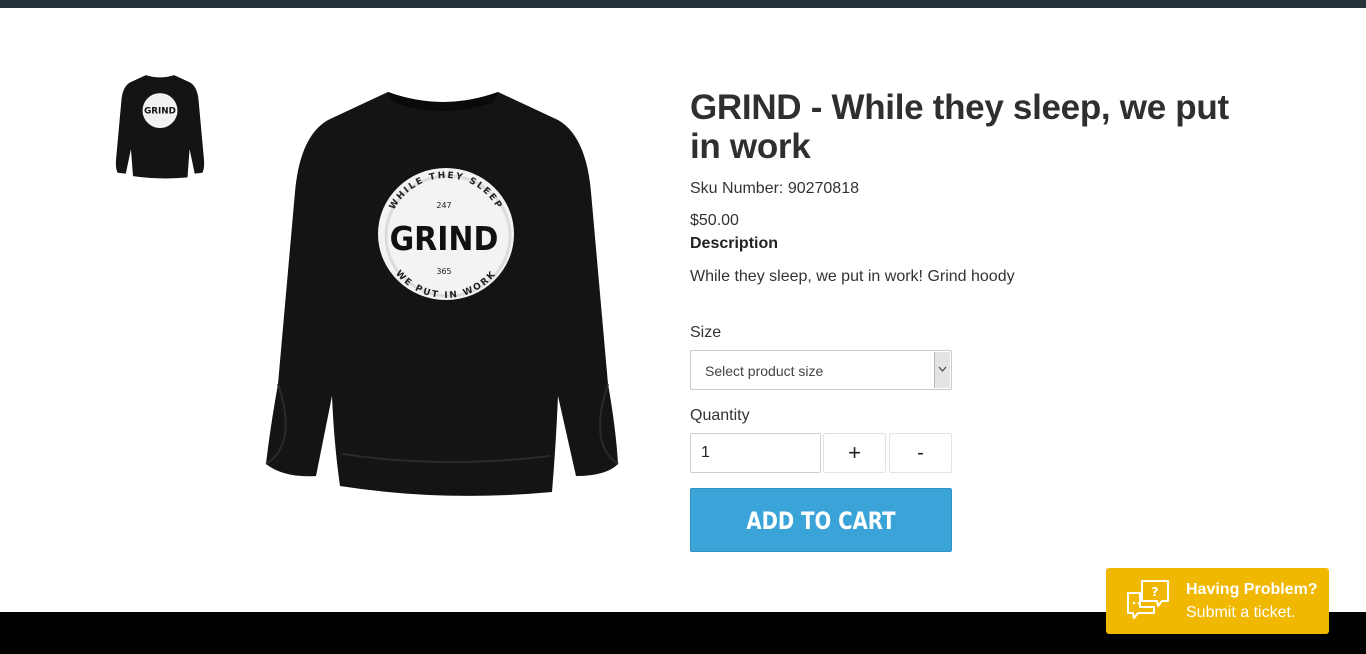 The width and height of the screenshot is (1366, 654). I want to click on quantity-plus-button: +, so click(854, 453).